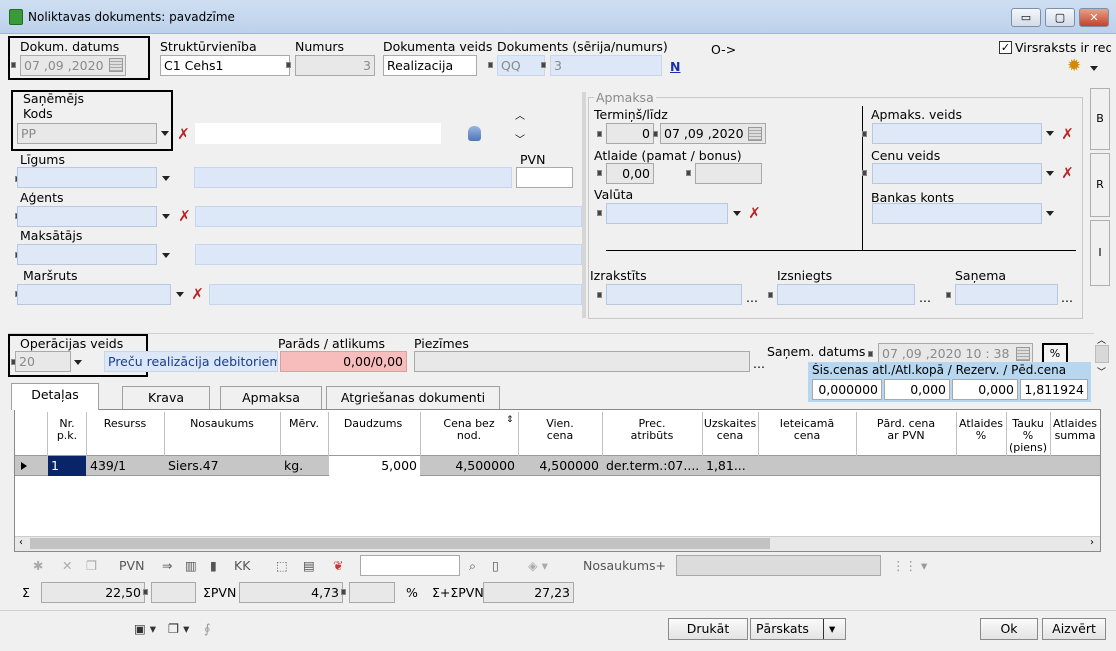 This screenshot has width=1116, height=651. I want to click on contract-field, so click(87, 177).